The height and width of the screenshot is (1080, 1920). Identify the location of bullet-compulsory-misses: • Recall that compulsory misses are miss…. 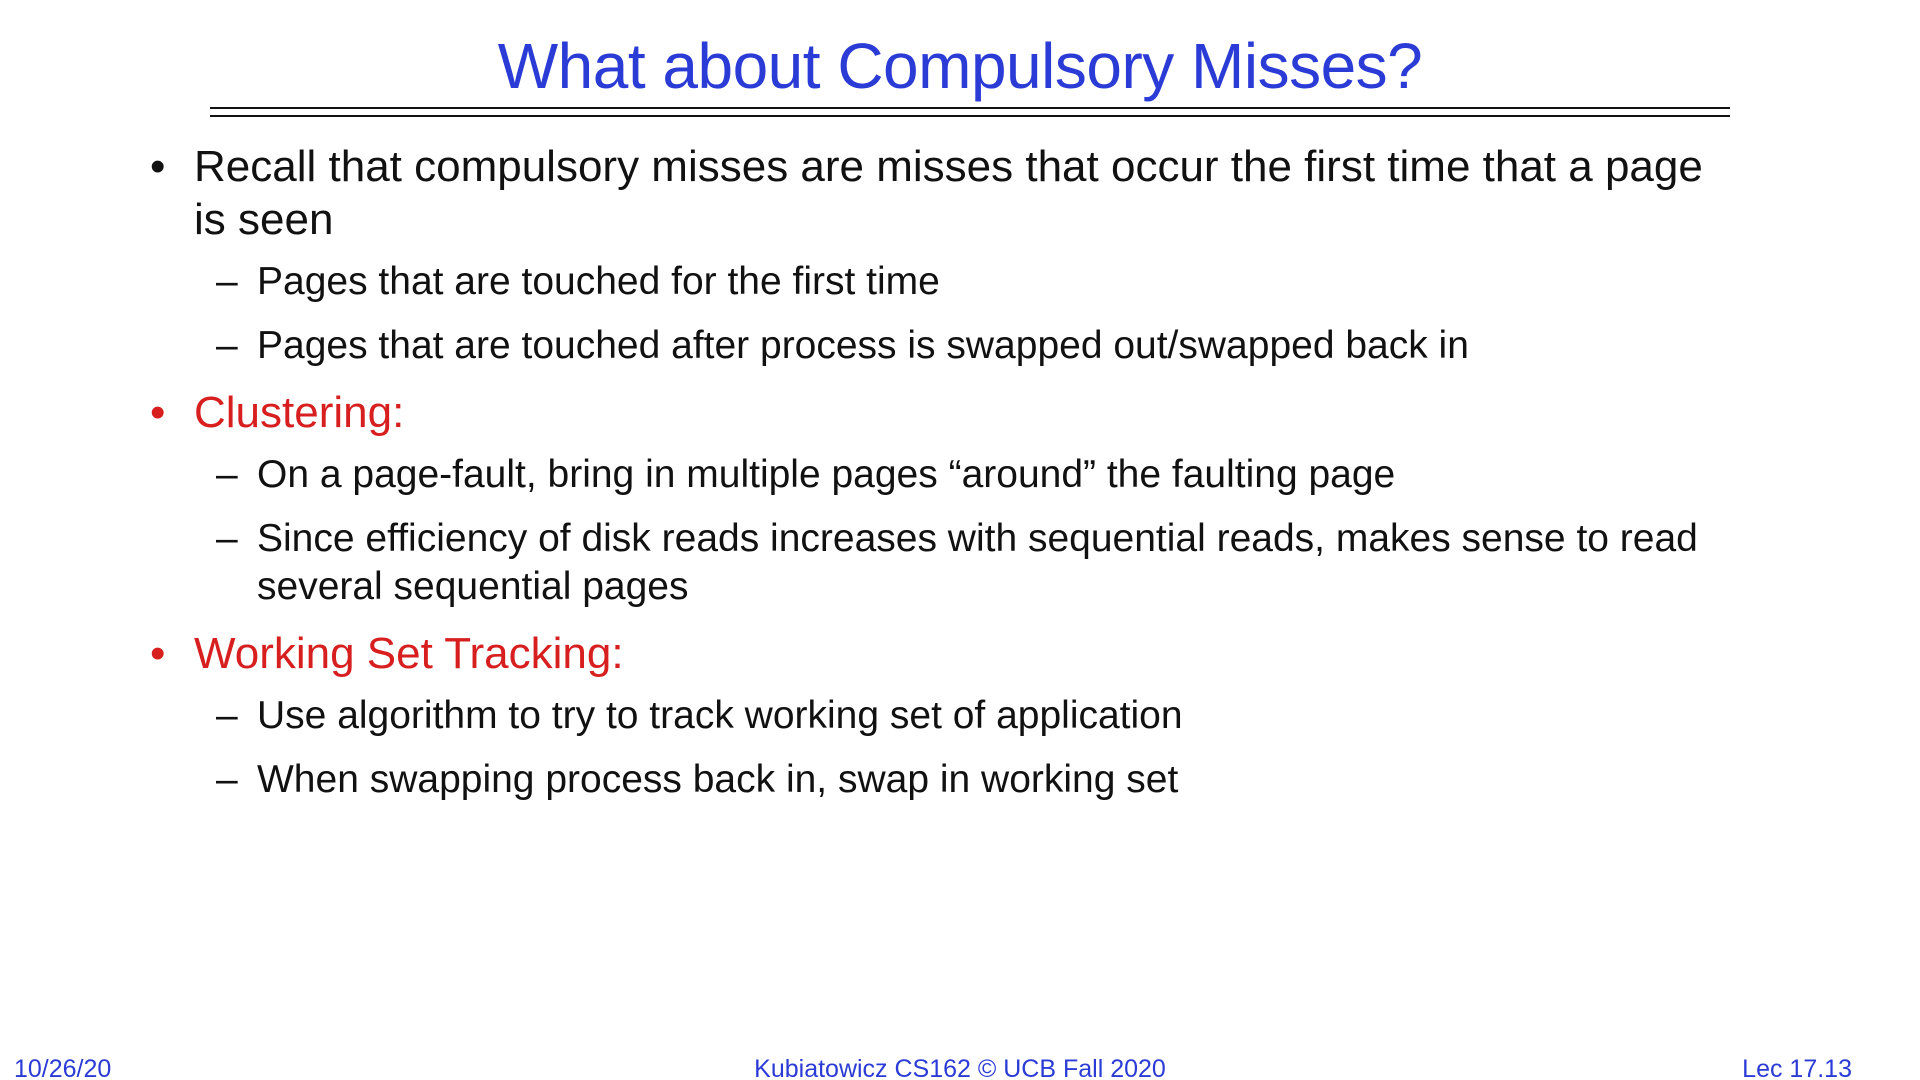
(930, 193).